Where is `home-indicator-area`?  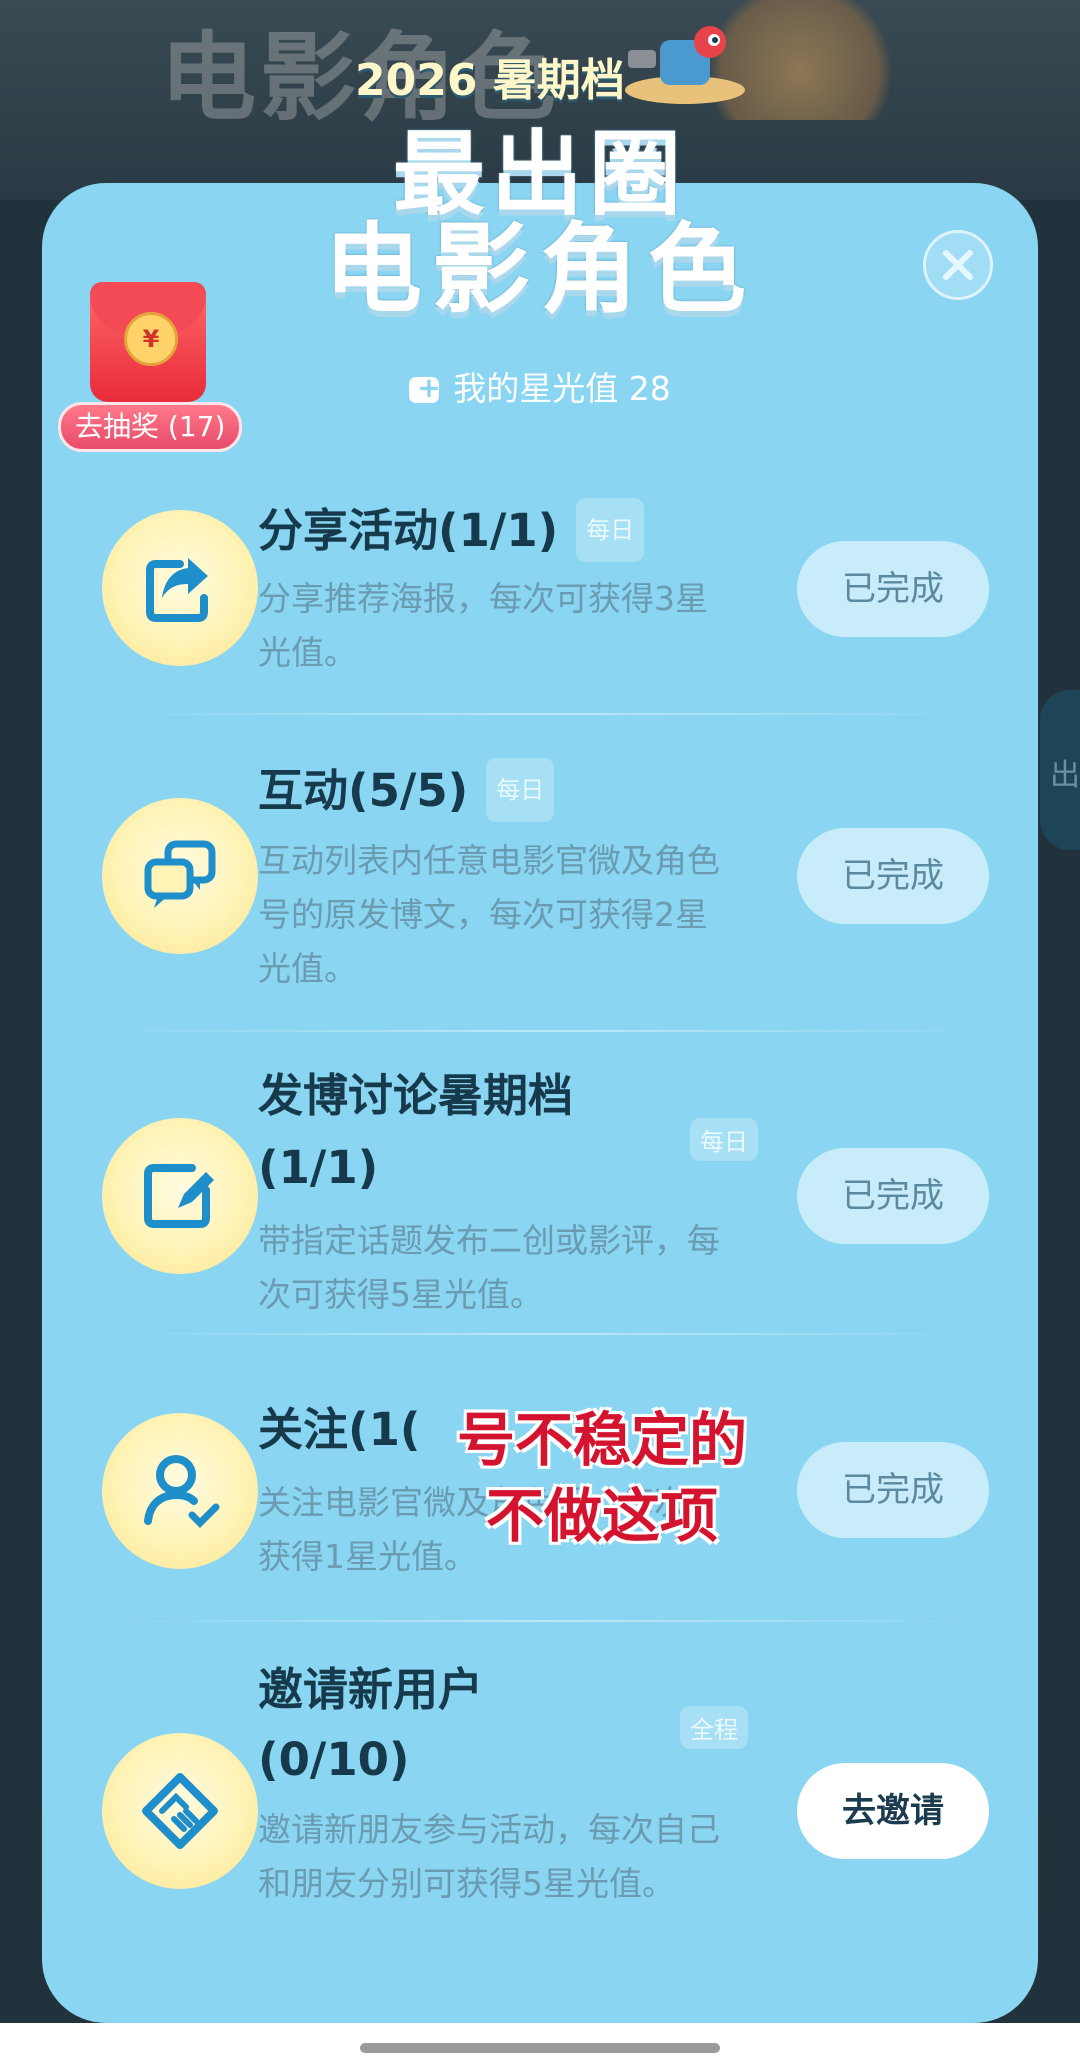 home-indicator-area is located at coordinates (540, 2047).